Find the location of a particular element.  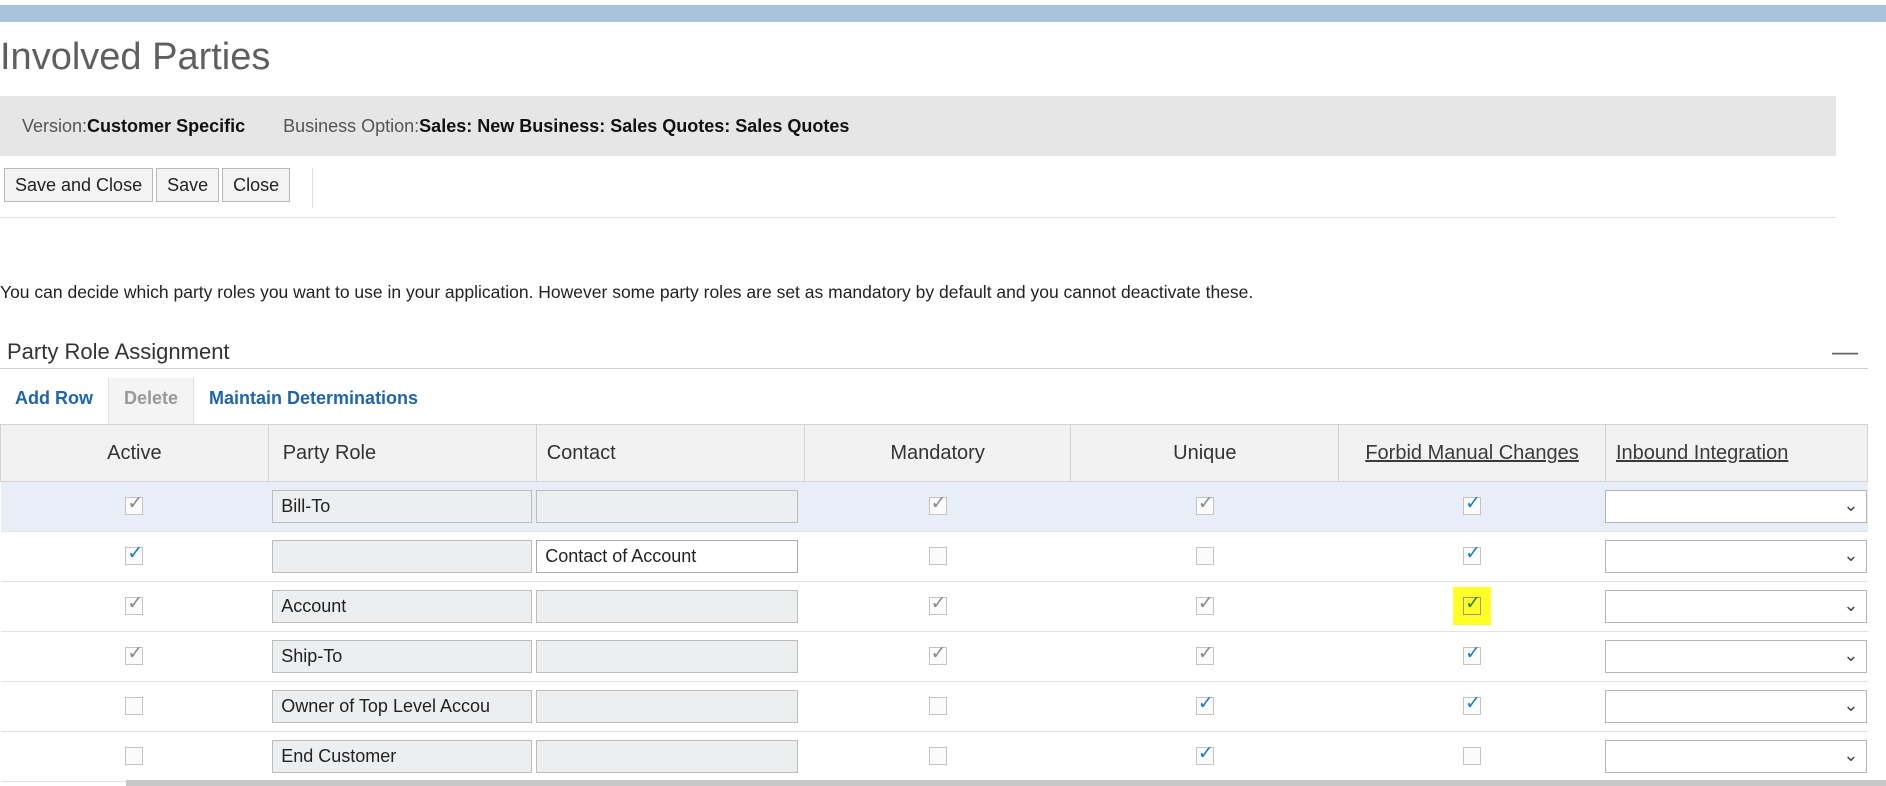

forbid-checkbox is located at coordinates (1472, 756).